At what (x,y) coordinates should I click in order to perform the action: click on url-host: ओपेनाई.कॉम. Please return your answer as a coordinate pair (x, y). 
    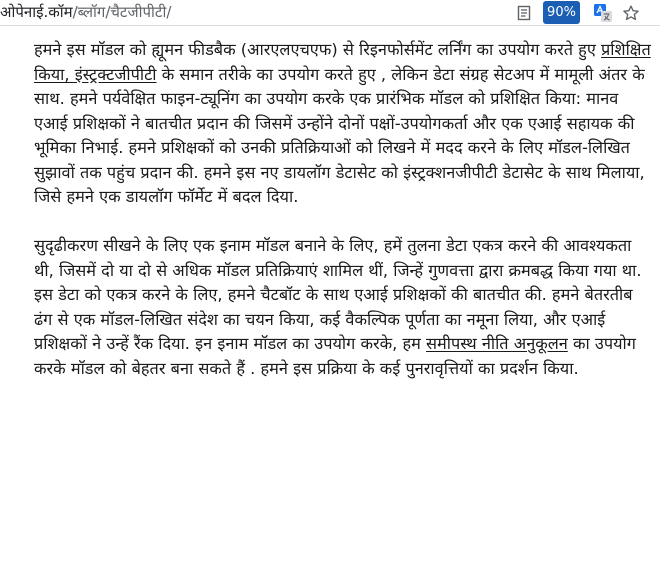
    Looking at the image, I should click on (36, 12).